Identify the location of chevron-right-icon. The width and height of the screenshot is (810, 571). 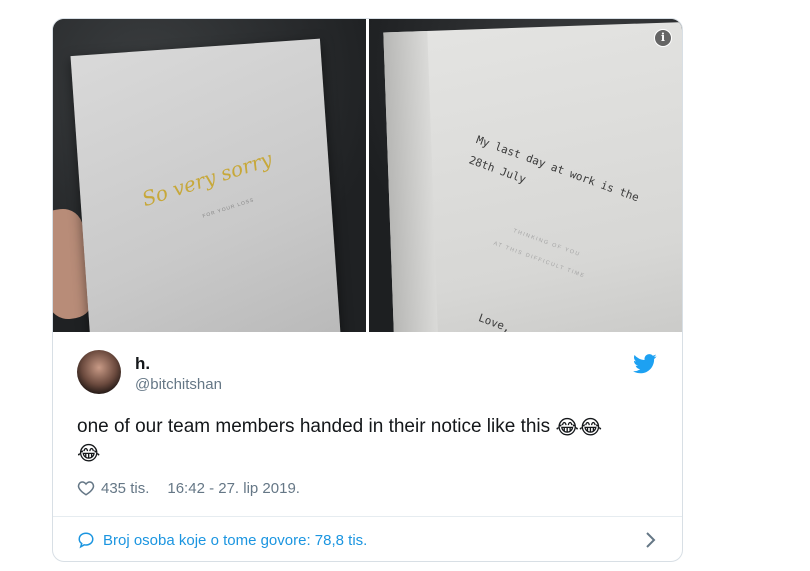
(650, 540).